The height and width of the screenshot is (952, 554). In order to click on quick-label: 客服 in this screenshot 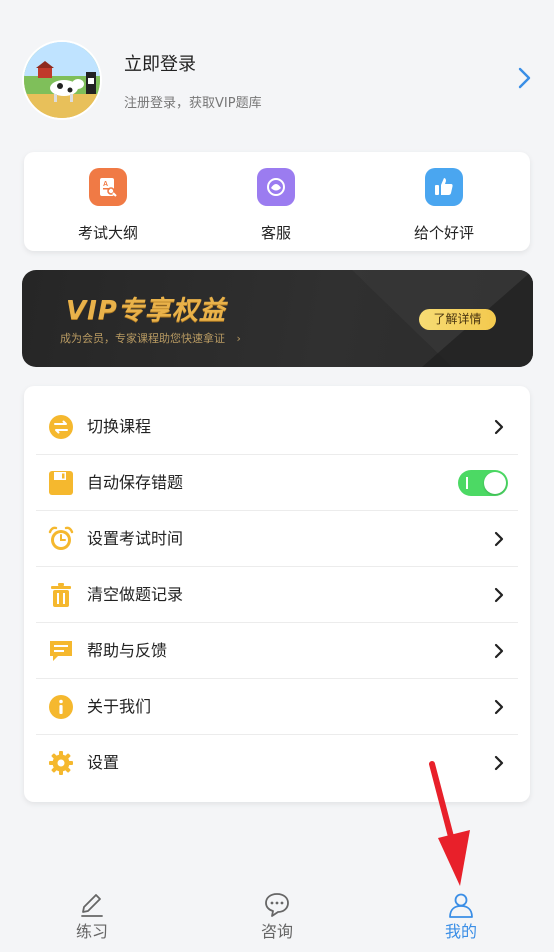, I will do `click(275, 233)`.